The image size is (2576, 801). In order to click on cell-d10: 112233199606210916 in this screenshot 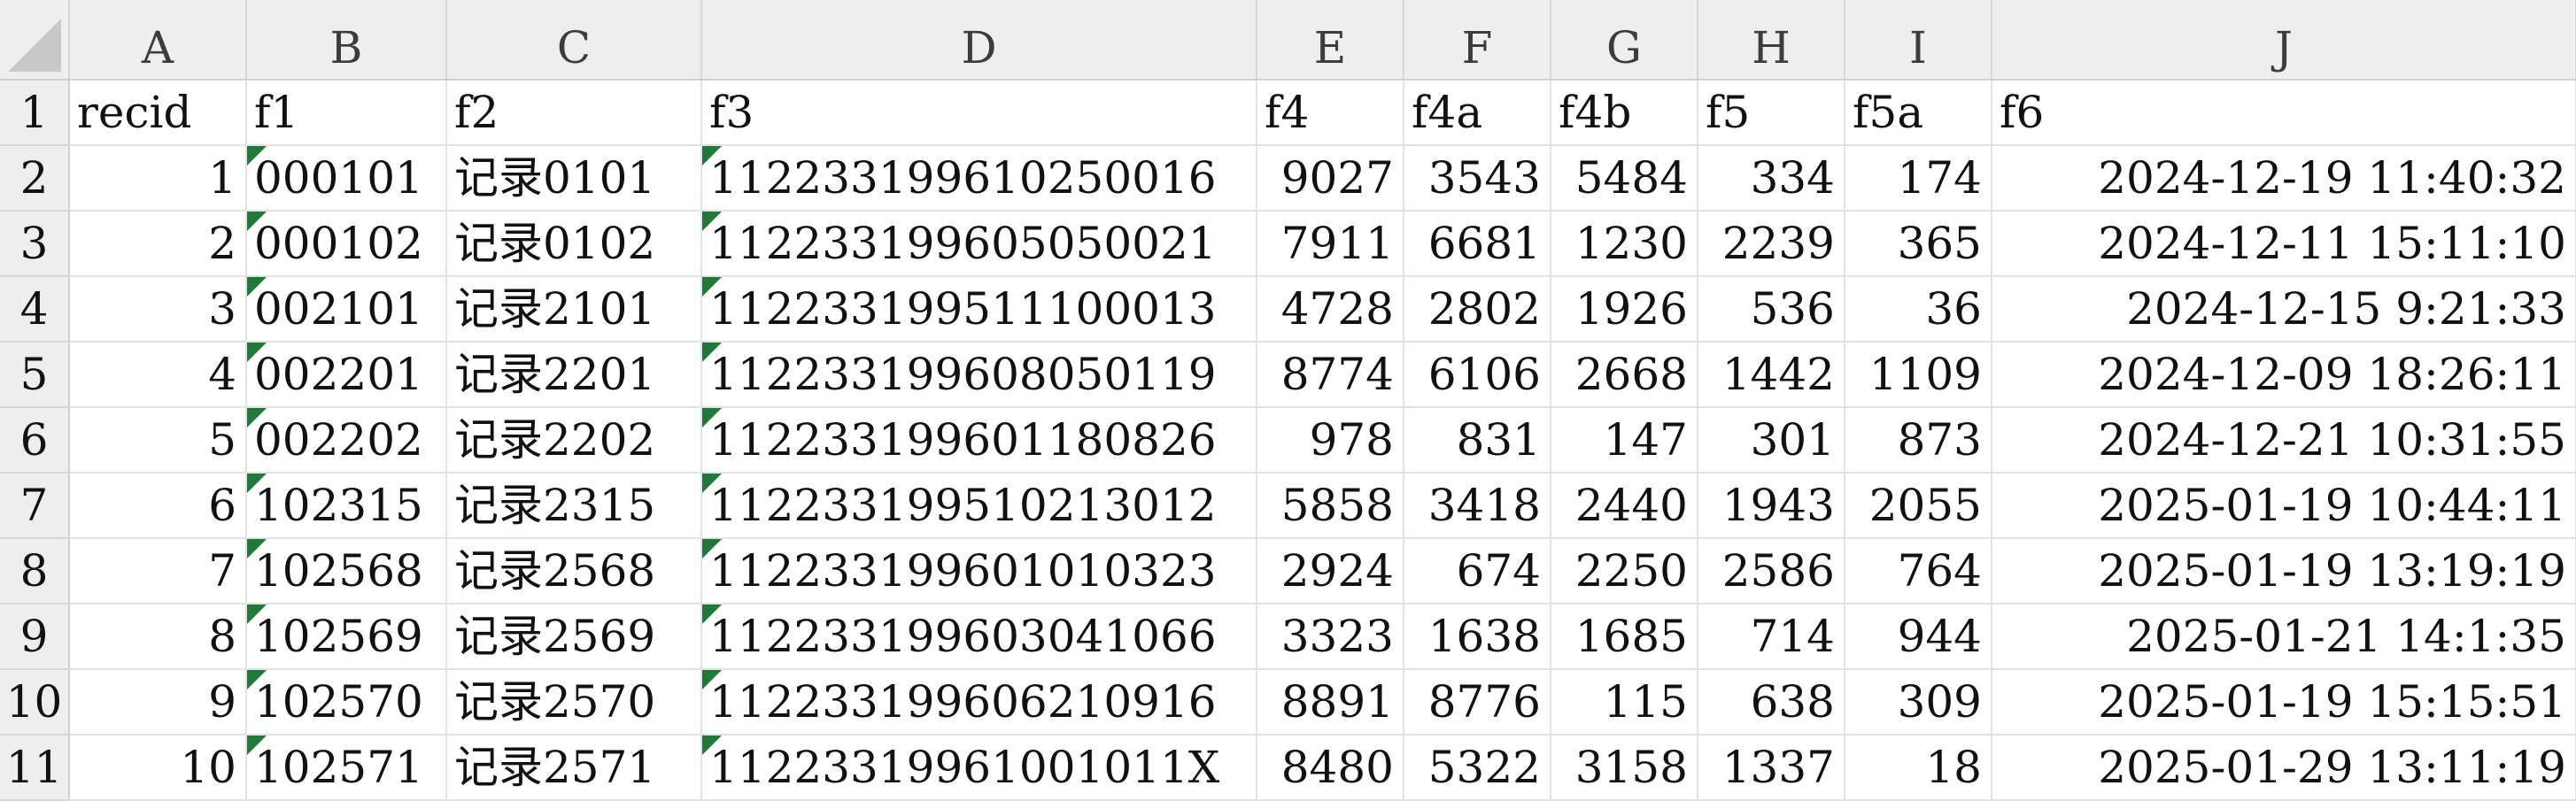, I will do `click(979, 703)`.